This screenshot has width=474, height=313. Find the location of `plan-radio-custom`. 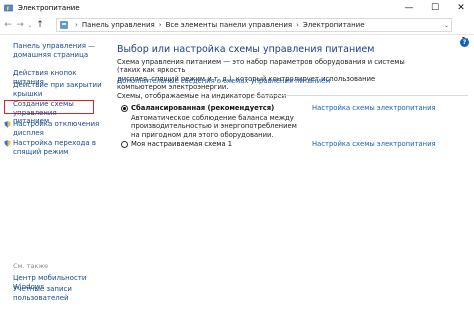

plan-radio-custom is located at coordinates (124, 144).